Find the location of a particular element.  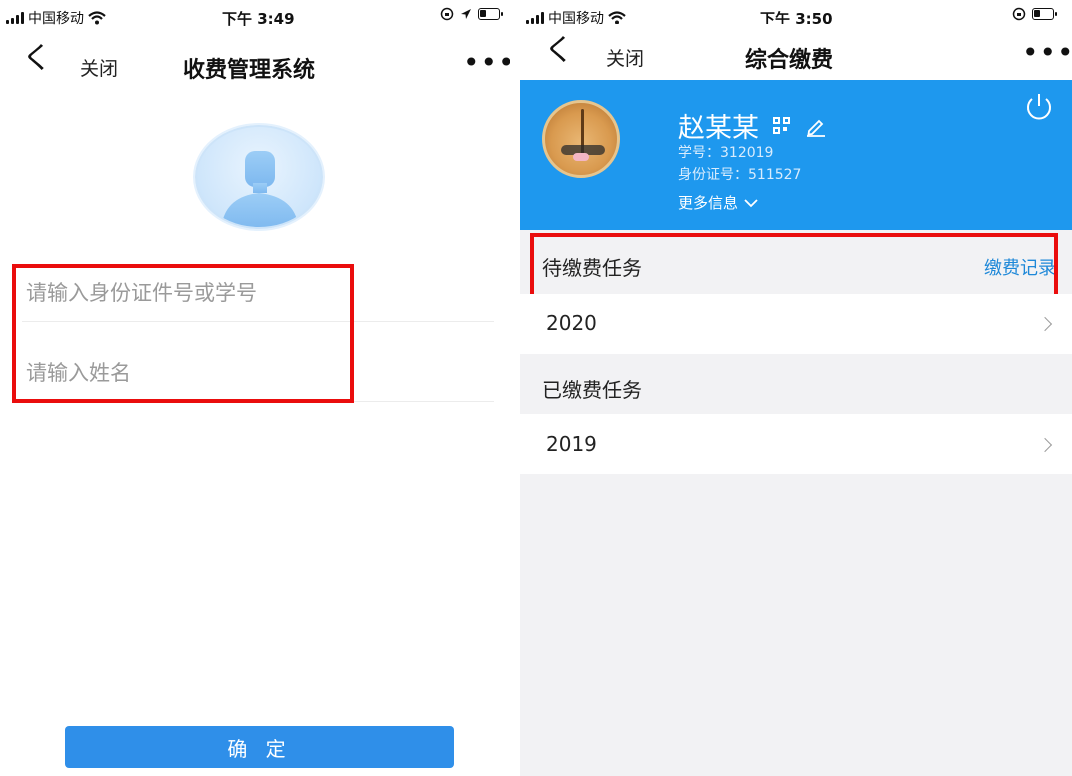

person-silhouette-icon is located at coordinates (260, 189).